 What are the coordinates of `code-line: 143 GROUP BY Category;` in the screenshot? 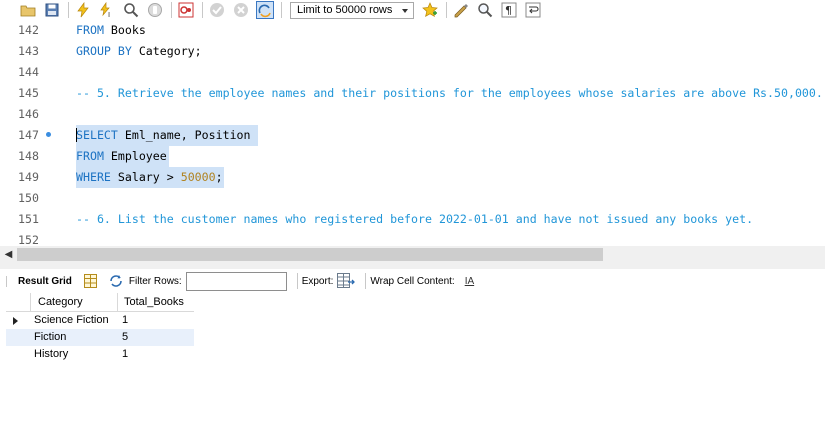 It's located at (412, 51).